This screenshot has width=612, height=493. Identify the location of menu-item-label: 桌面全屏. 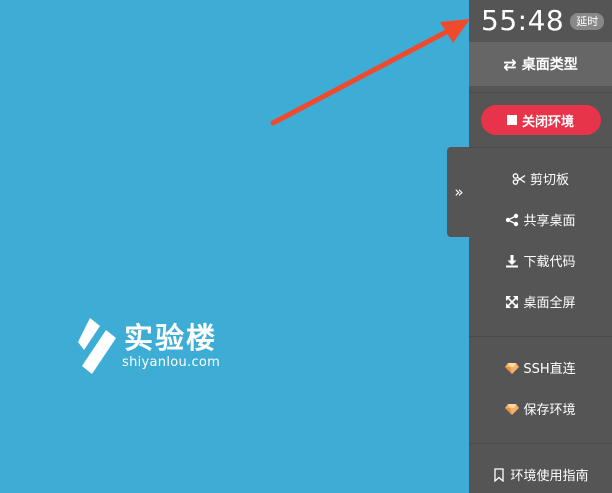
(549, 303).